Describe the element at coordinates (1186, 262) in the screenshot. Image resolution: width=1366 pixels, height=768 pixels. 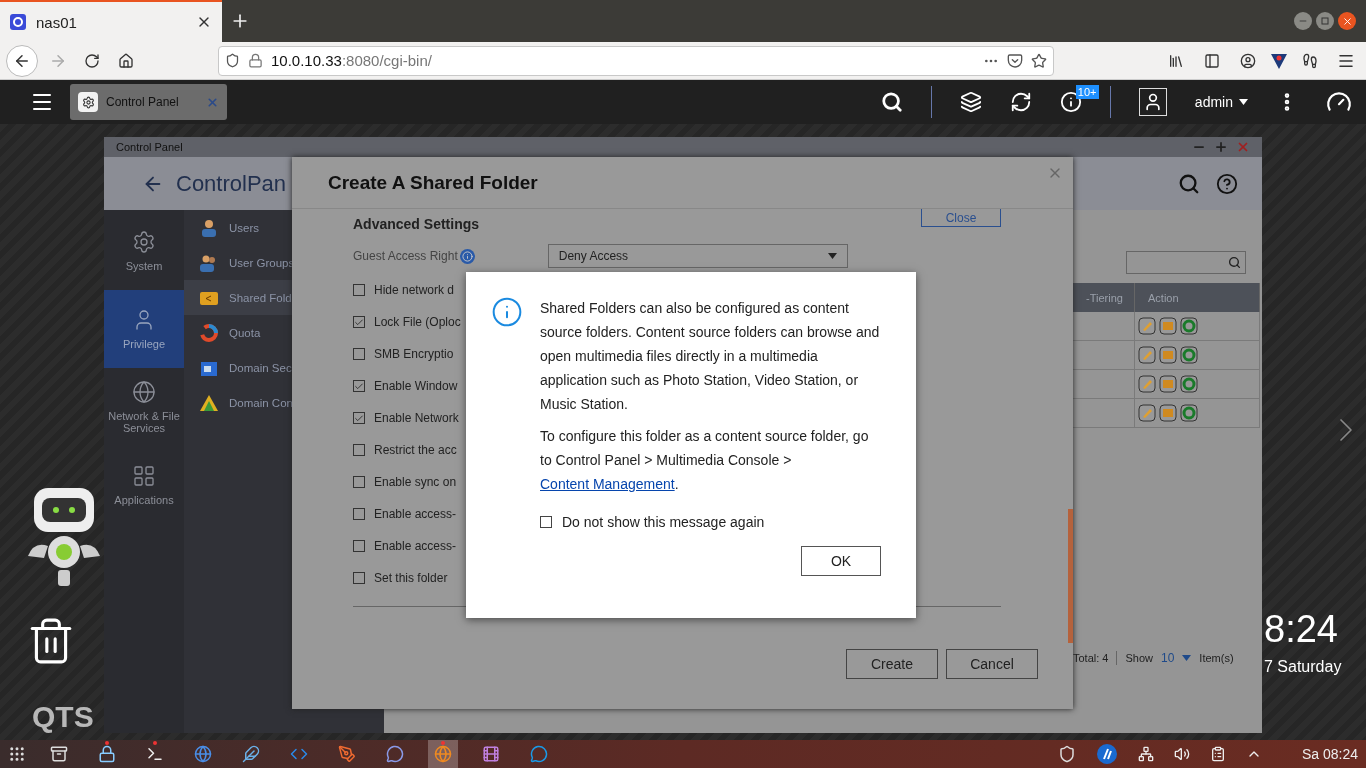
I see `search-field` at that location.